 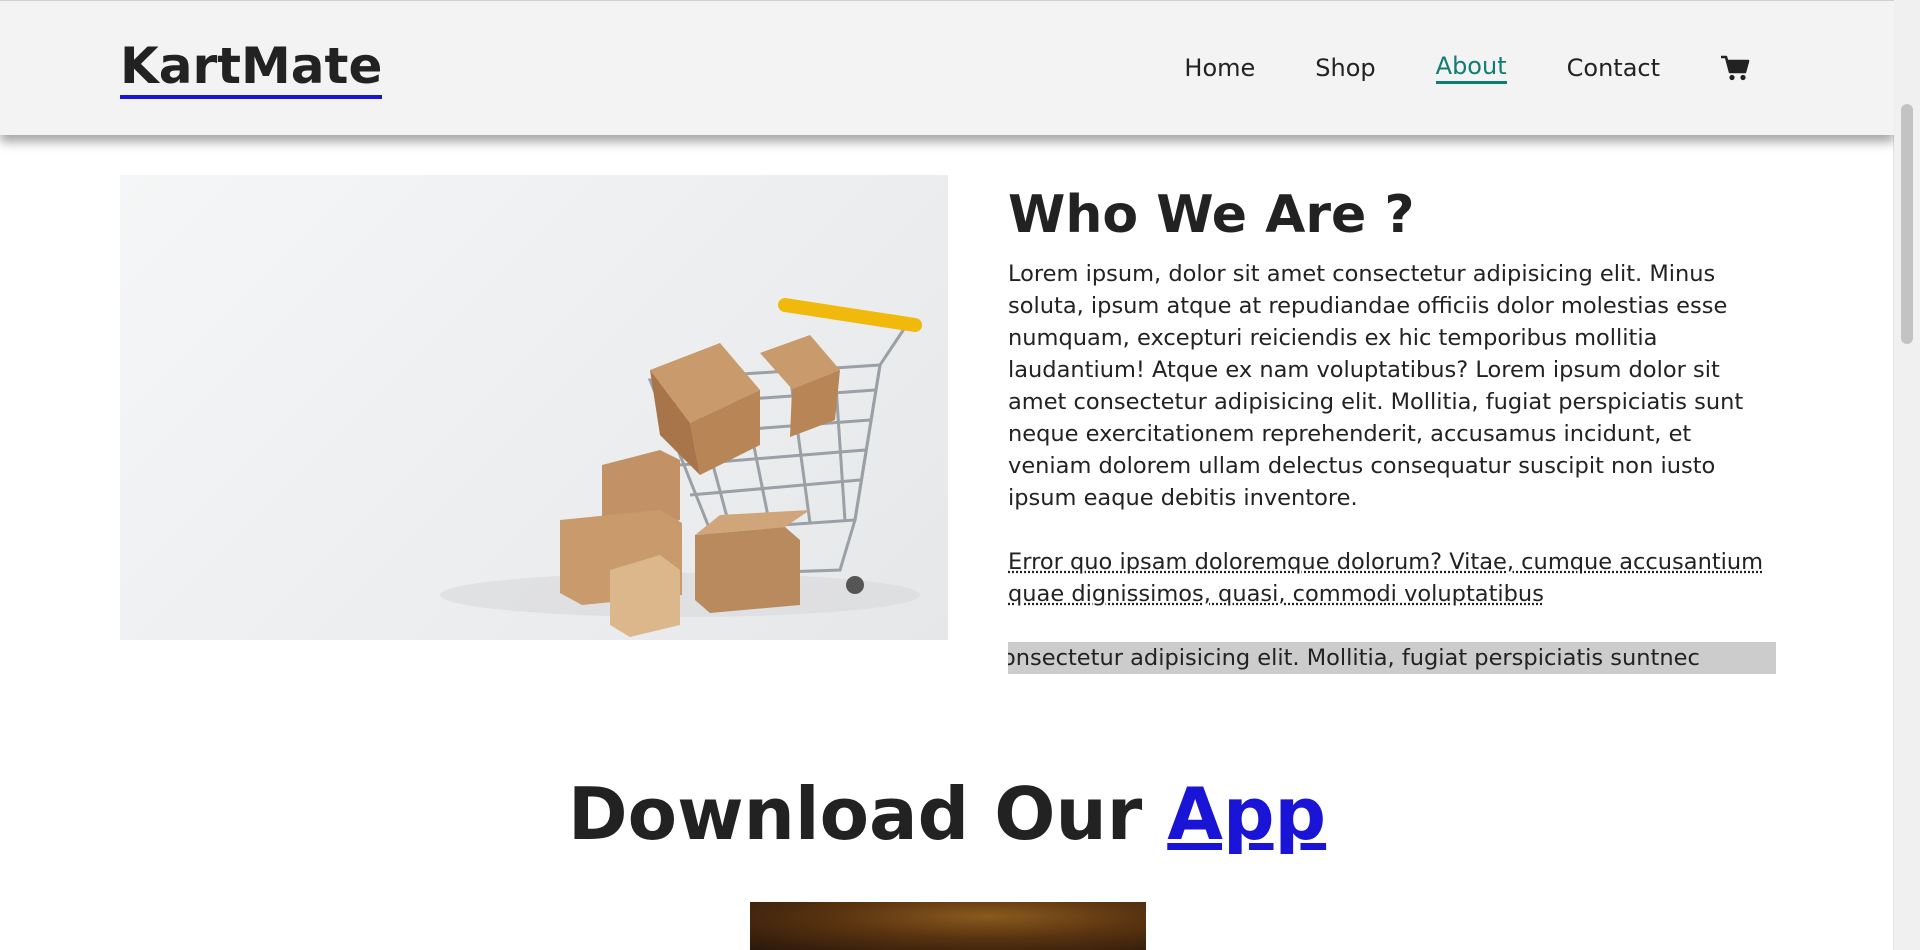 I want to click on scrollbar-thumb, so click(x=1907, y=224).